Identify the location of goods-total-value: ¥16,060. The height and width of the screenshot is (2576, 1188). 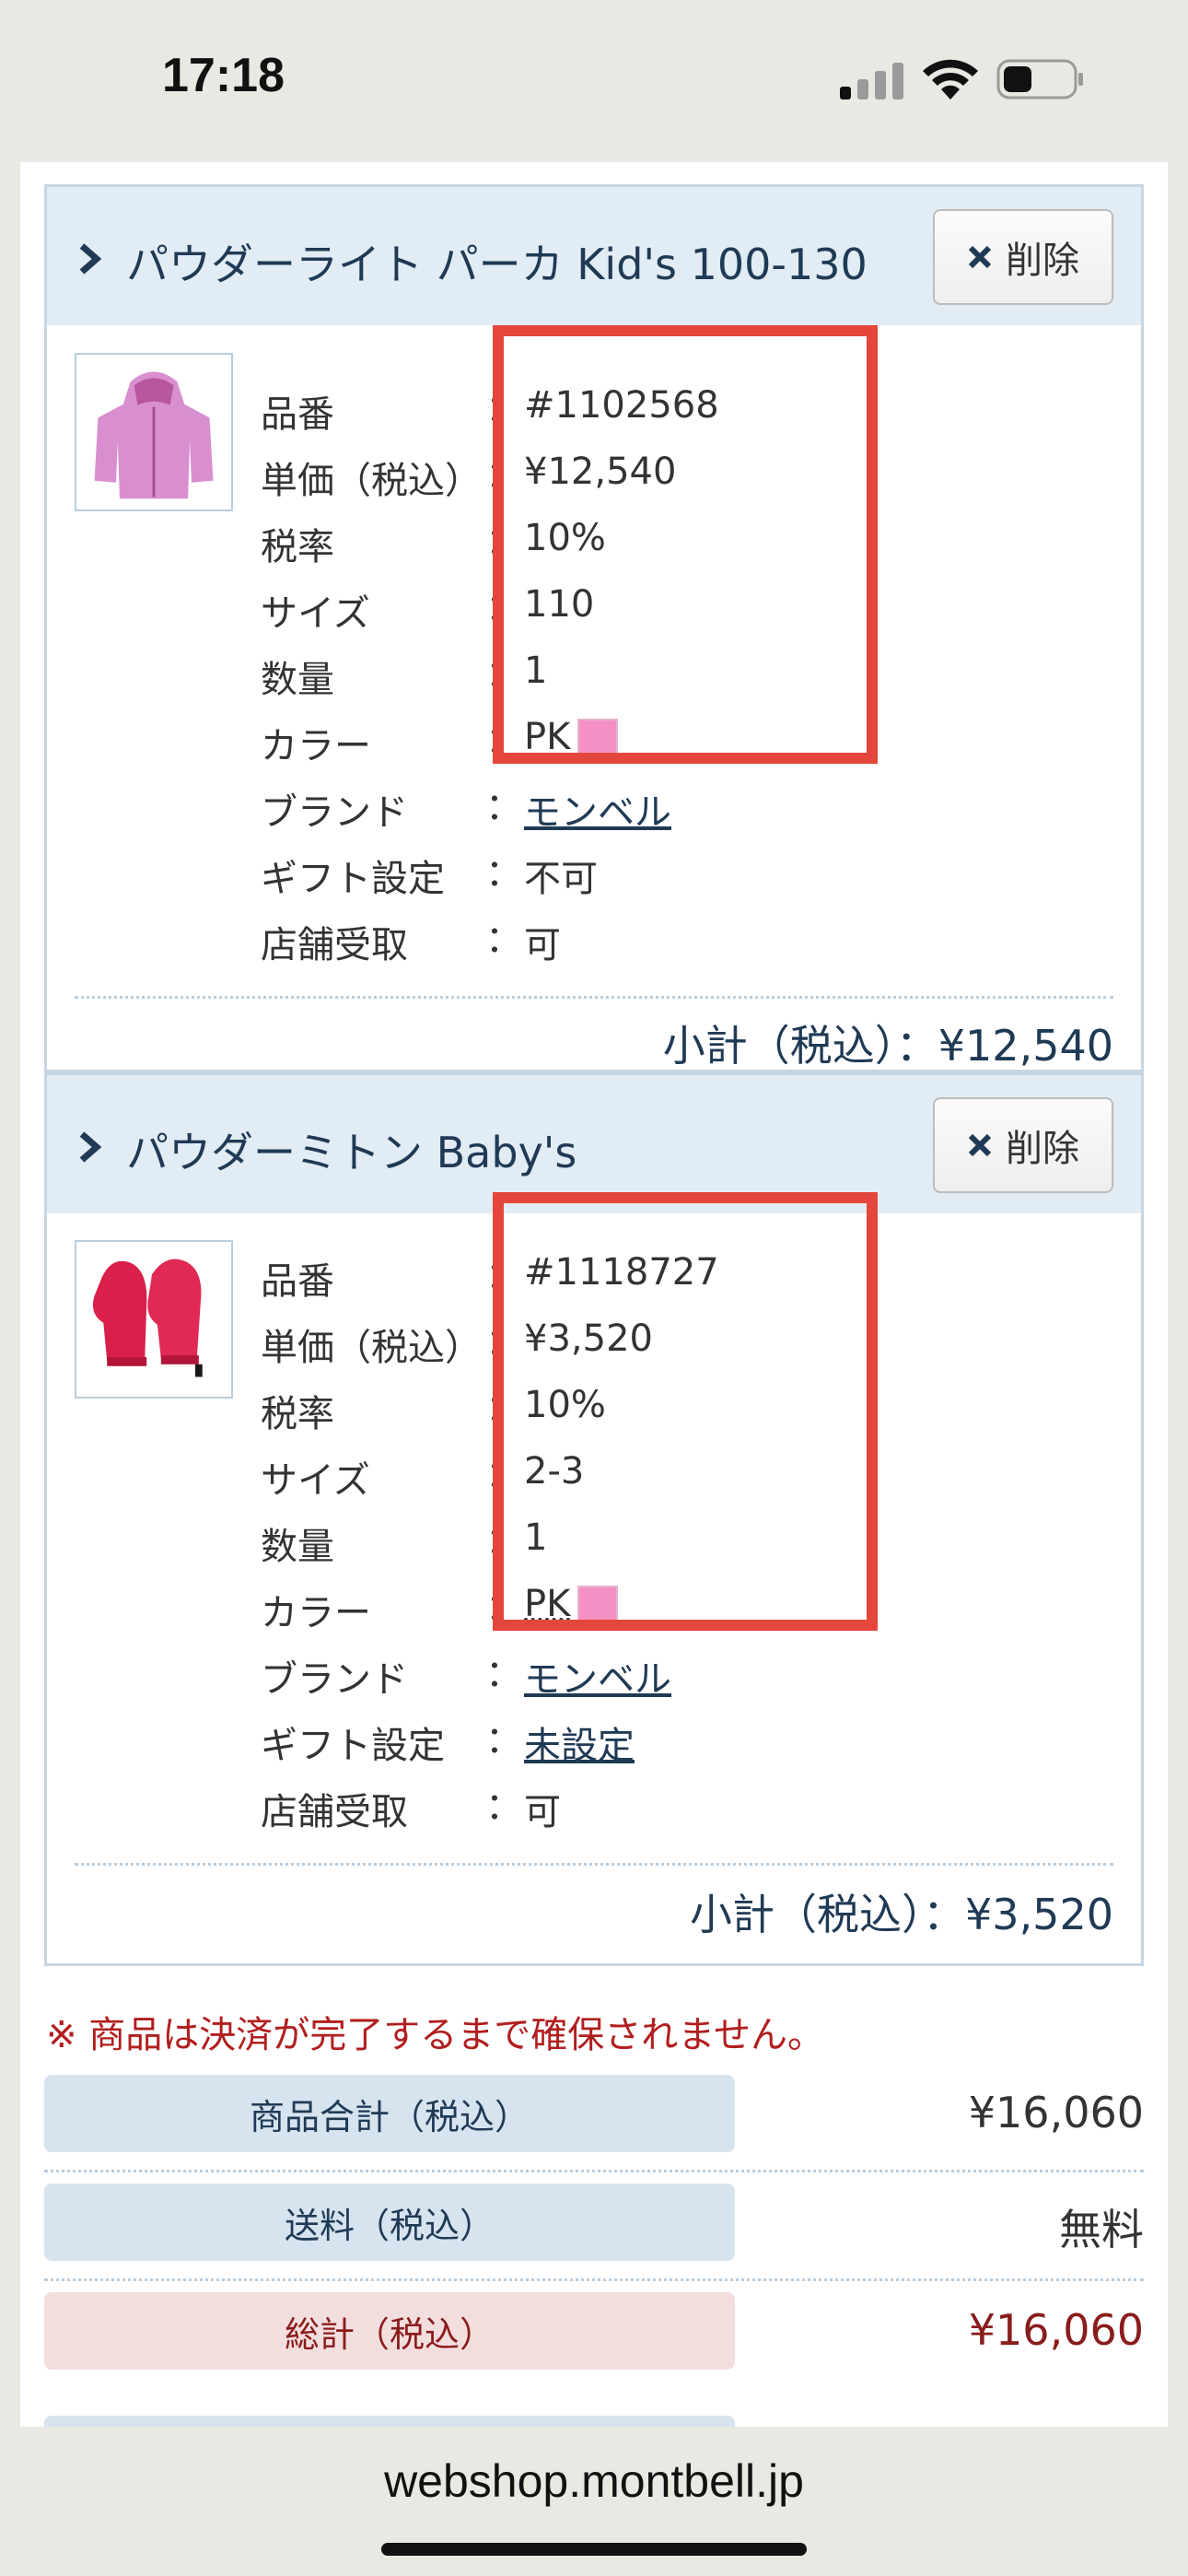
(1056, 2112).